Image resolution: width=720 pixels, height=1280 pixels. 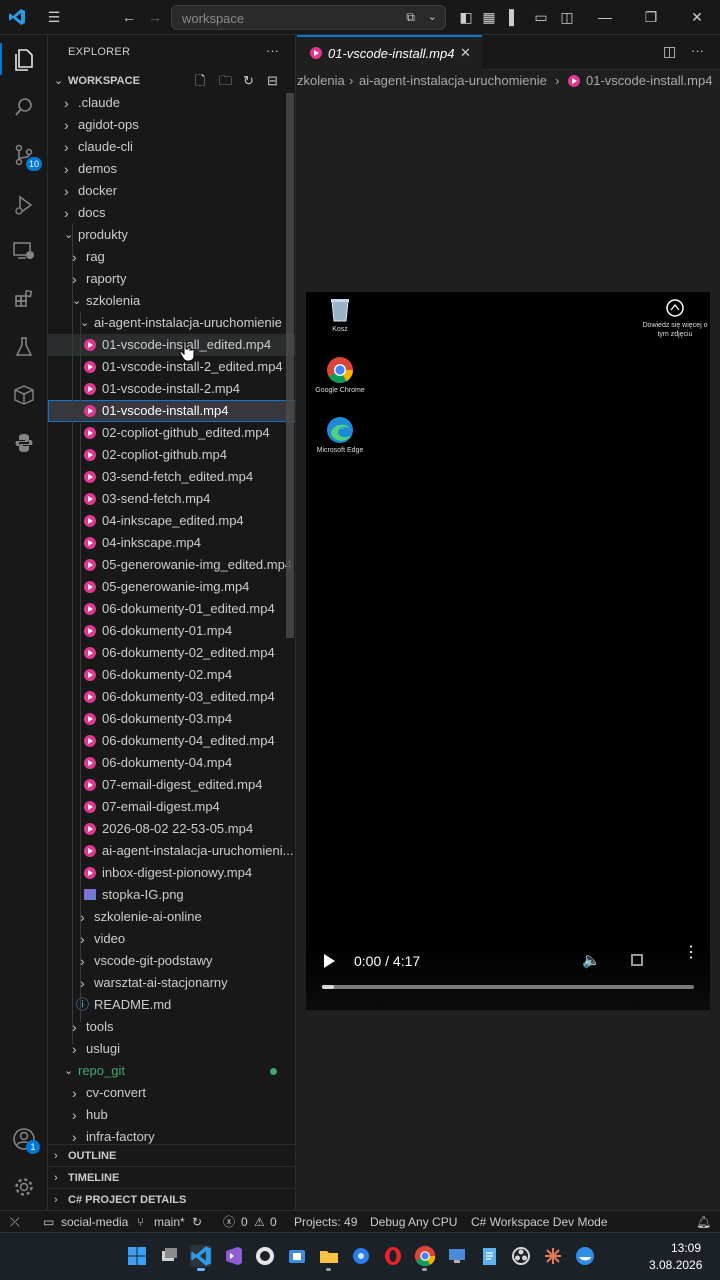 I want to click on forward-arrow-icon: →, so click(x=155, y=17).